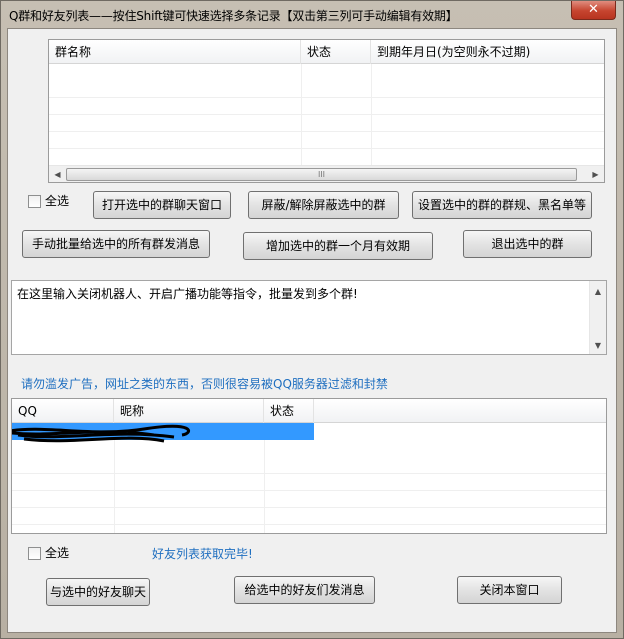 This screenshot has width=624, height=639. What do you see at coordinates (202, 554) in the screenshot?
I see `friend-load-status: 好友列表获取完毕!` at bounding box center [202, 554].